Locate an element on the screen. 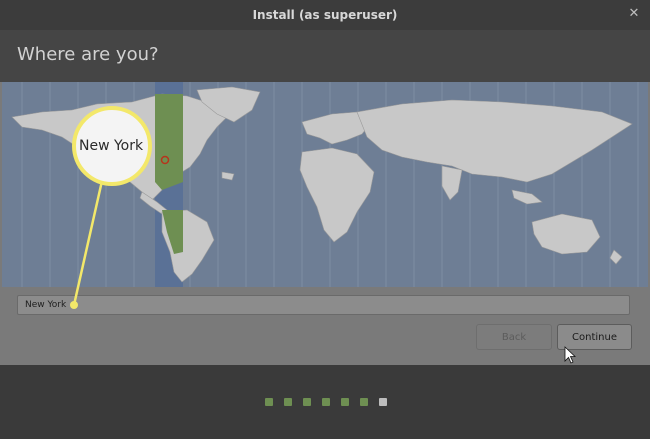 The image size is (650, 439). location-input: New York is located at coordinates (323, 305).